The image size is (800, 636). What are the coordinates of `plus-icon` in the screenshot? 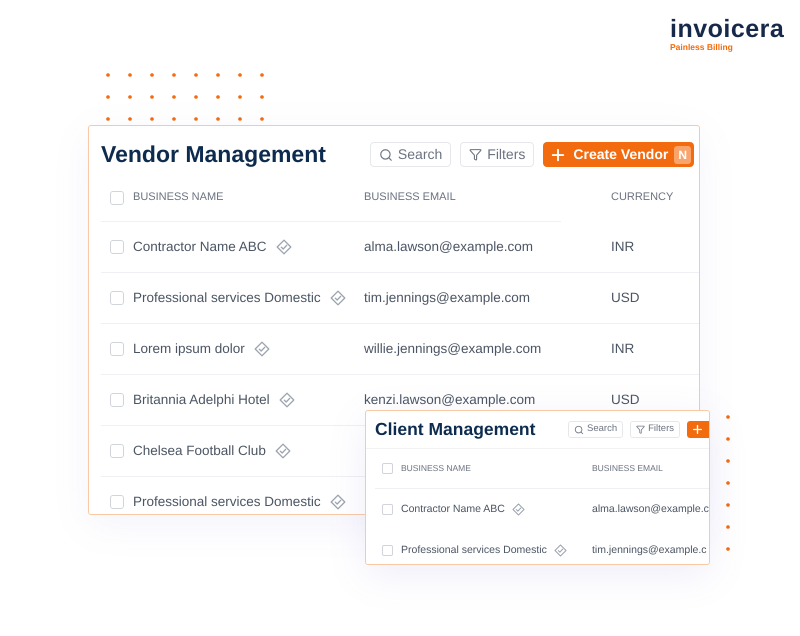 It's located at (697, 429).